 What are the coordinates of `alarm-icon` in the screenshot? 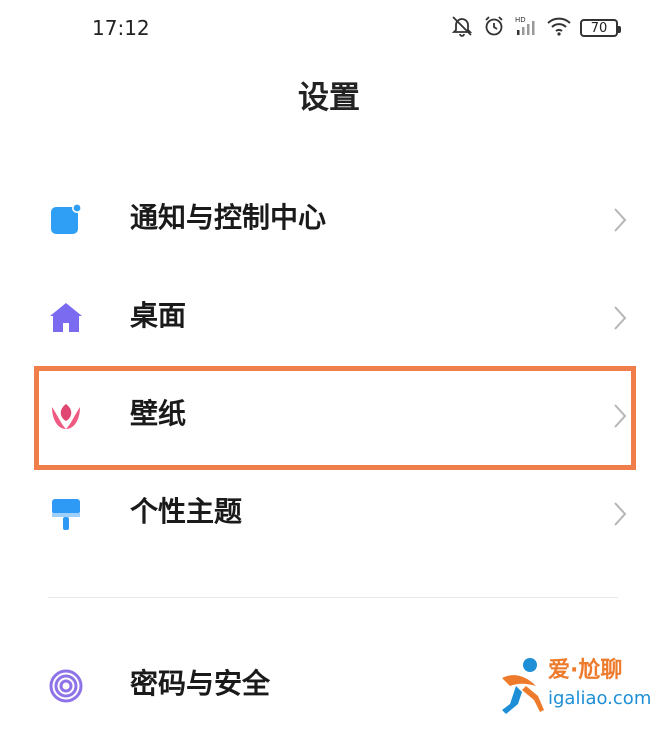 It's located at (494, 28).